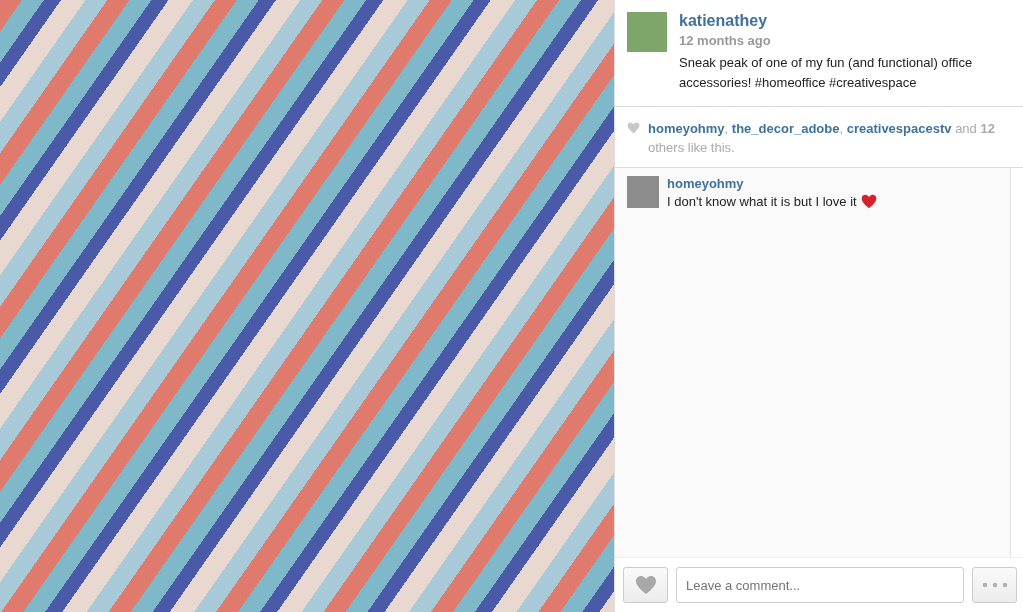 This screenshot has height=612, width=1023. I want to click on more-icon, so click(994, 585).